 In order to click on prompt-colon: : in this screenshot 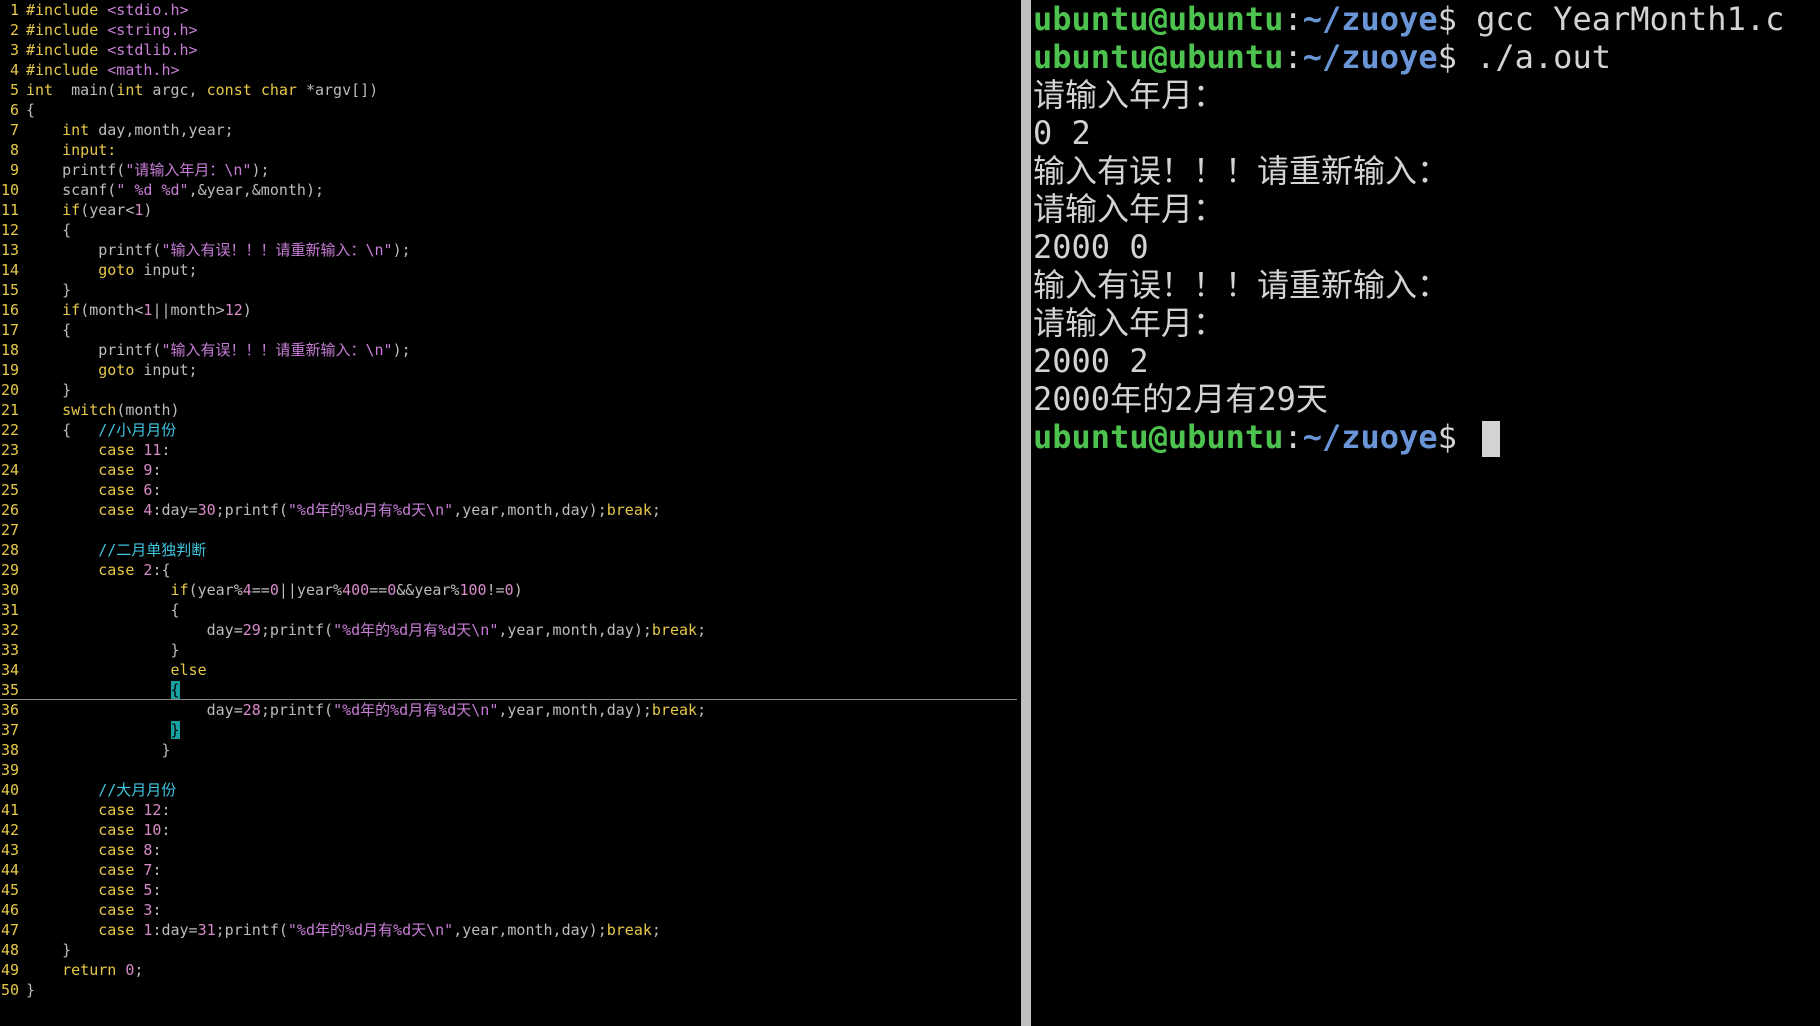, I will do `click(1293, 437)`.